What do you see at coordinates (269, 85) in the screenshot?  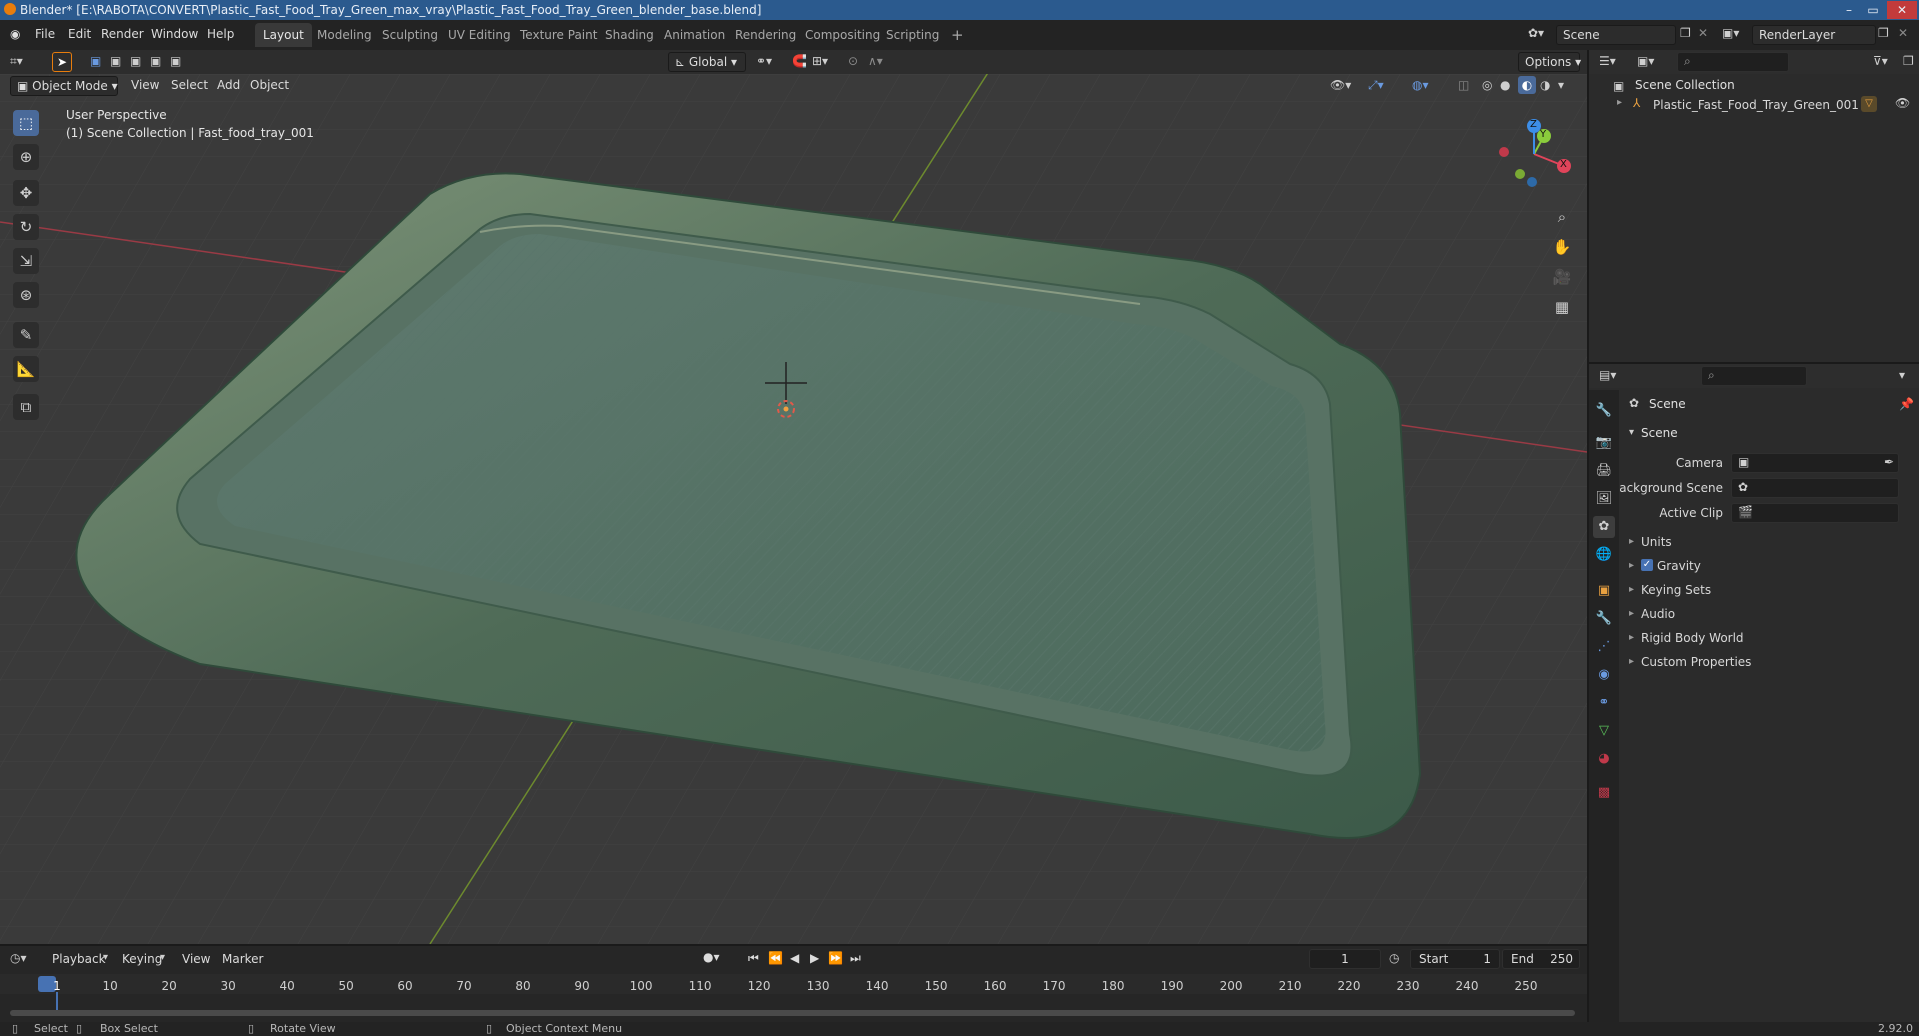 I see `vp-menu-object: Object` at bounding box center [269, 85].